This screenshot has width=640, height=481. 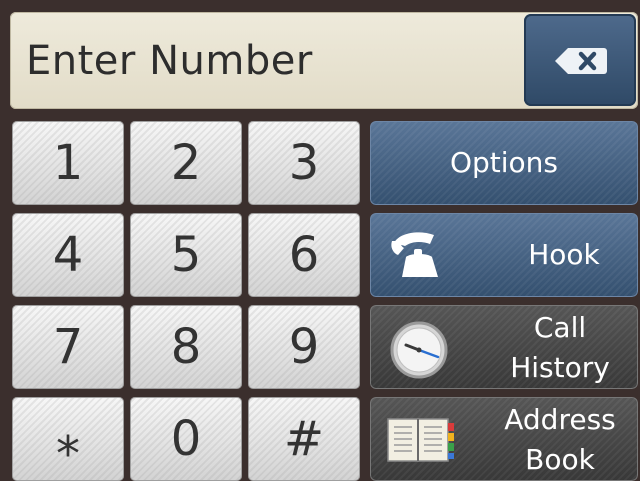 I want to click on key-label: 0, so click(x=186, y=439).